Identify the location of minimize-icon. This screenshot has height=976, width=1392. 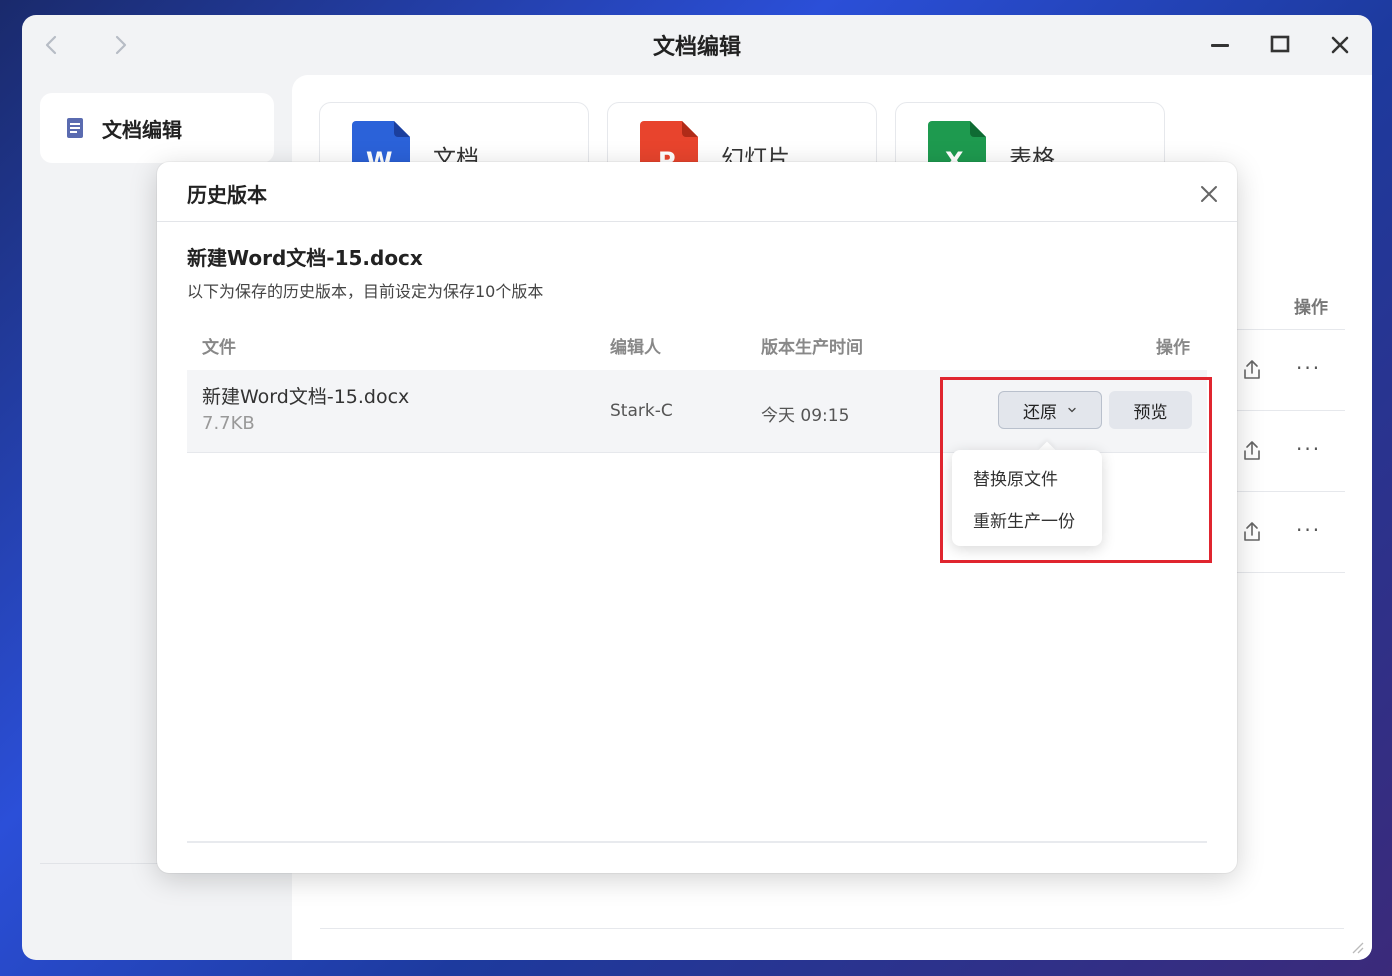
(1220, 45).